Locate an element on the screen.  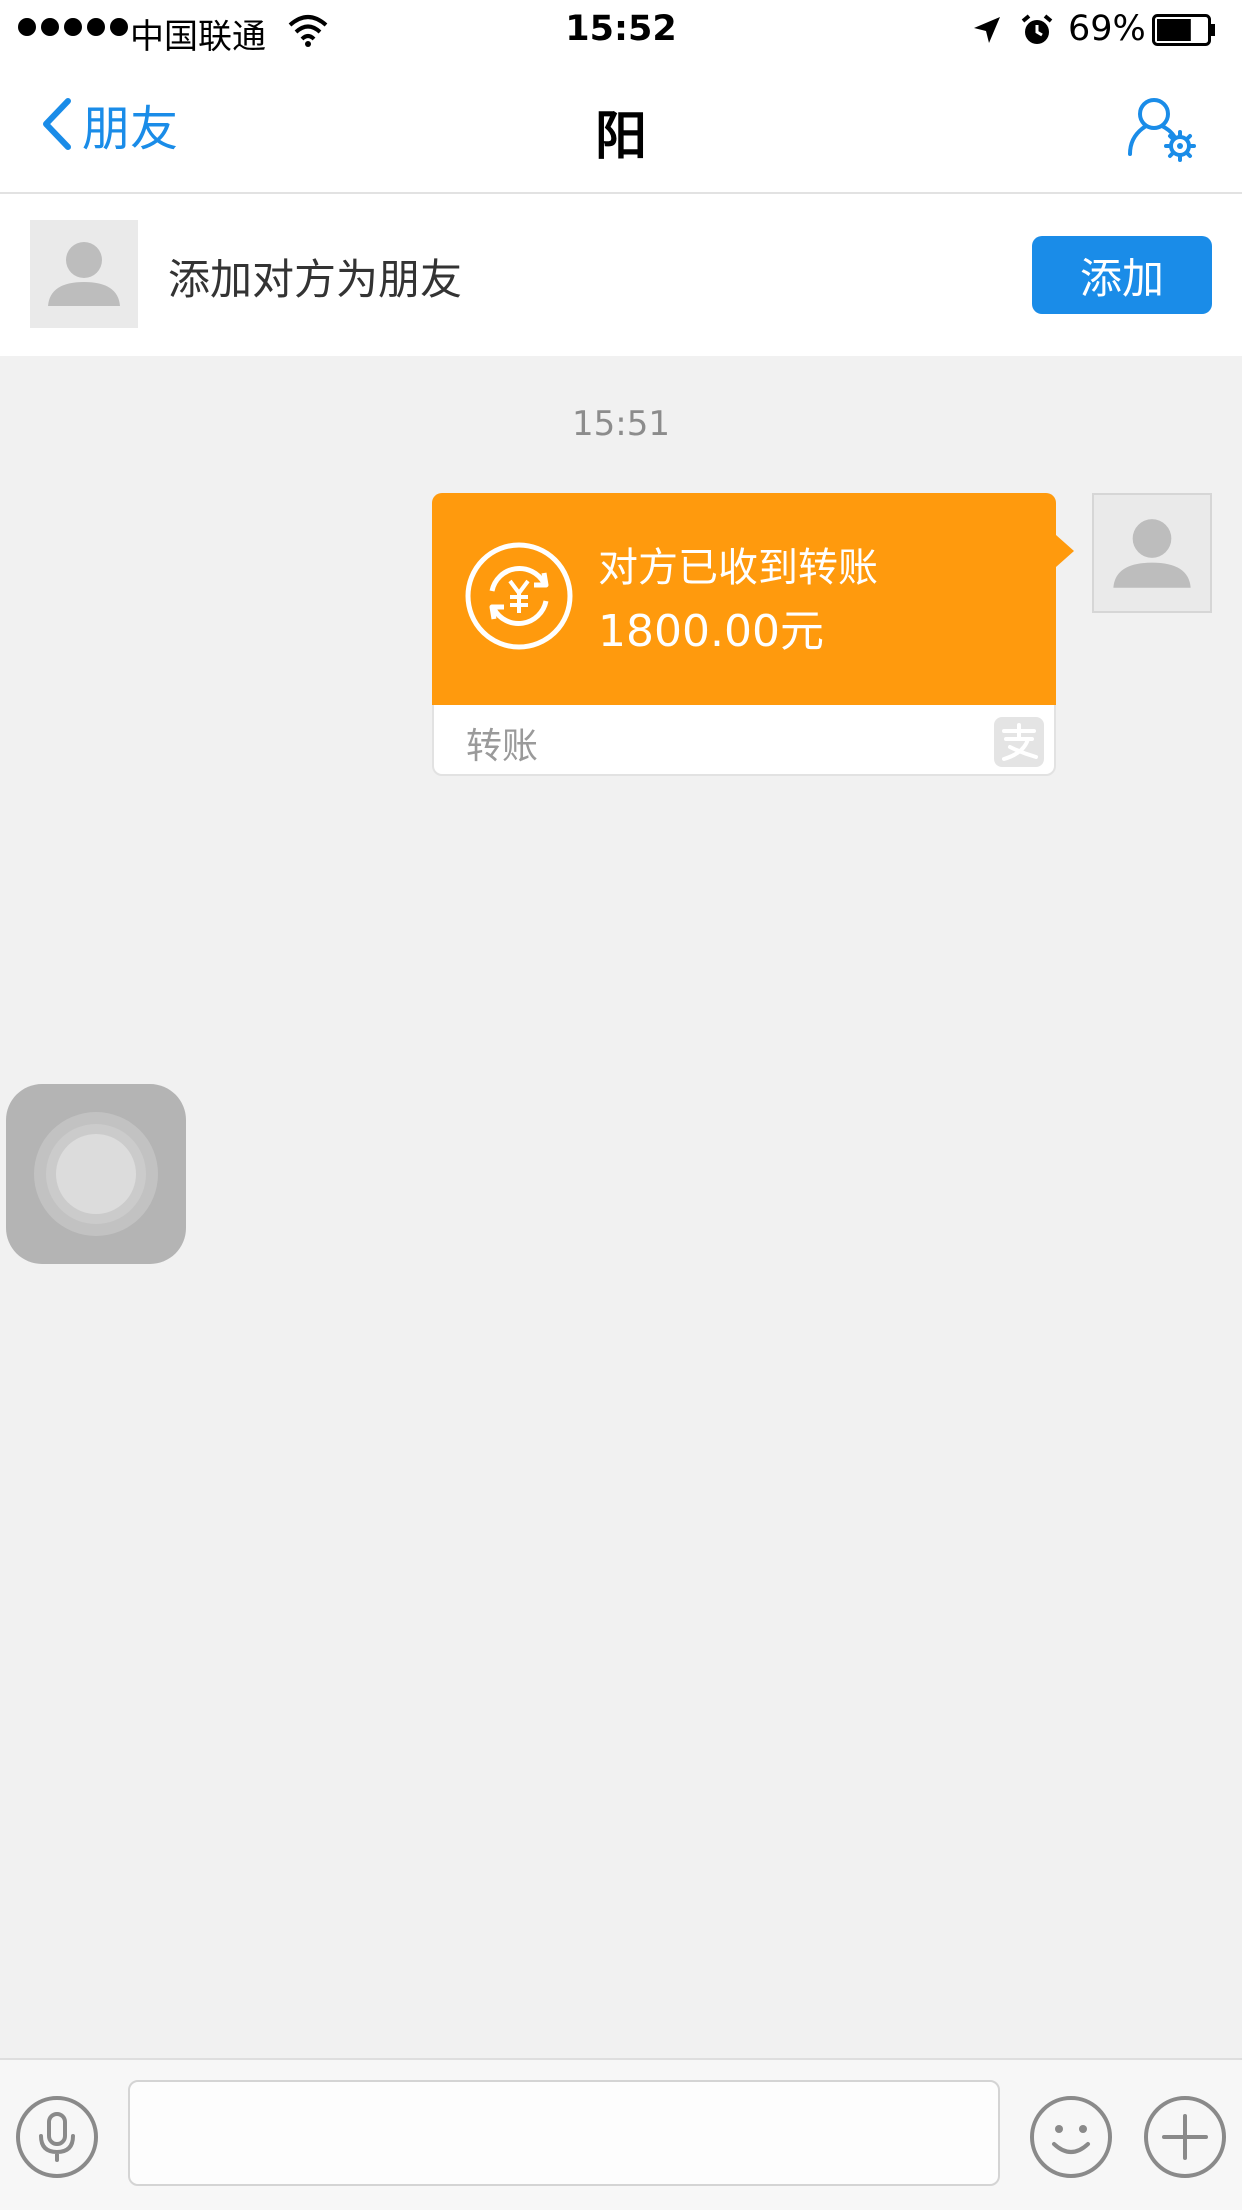
clock: 15:52 is located at coordinates (621, 29).